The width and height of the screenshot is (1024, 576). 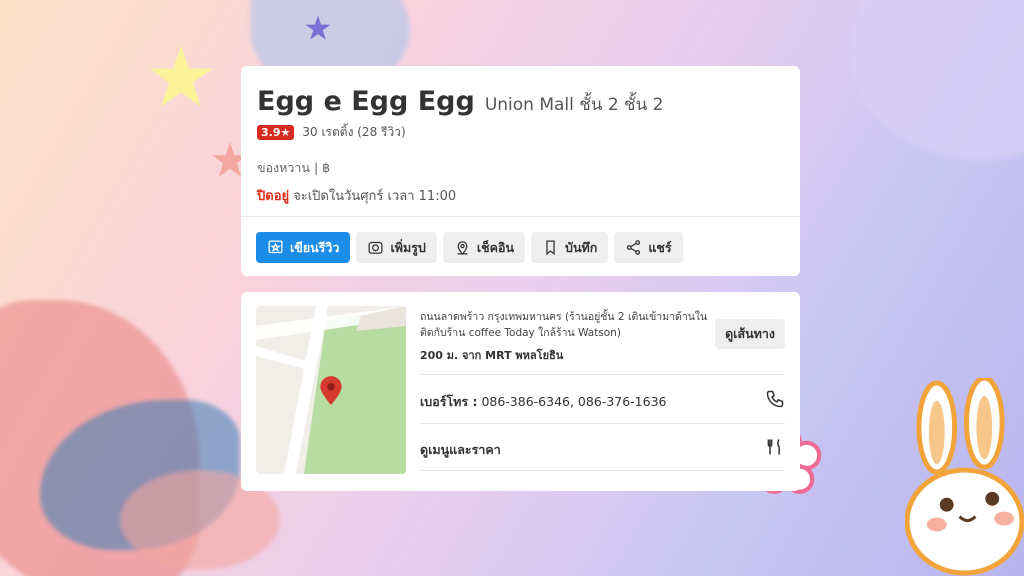 I want to click on write-review-label: เขียนรีวิว, so click(x=315, y=247).